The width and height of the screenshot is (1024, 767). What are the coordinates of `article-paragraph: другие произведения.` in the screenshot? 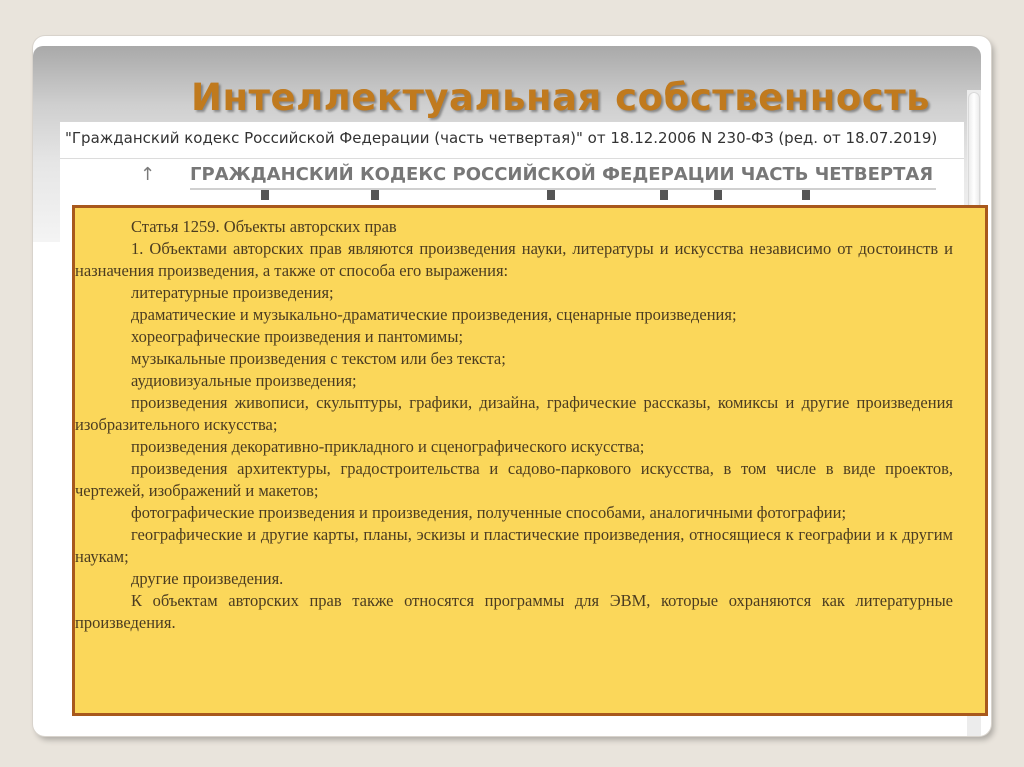 It's located at (207, 578).